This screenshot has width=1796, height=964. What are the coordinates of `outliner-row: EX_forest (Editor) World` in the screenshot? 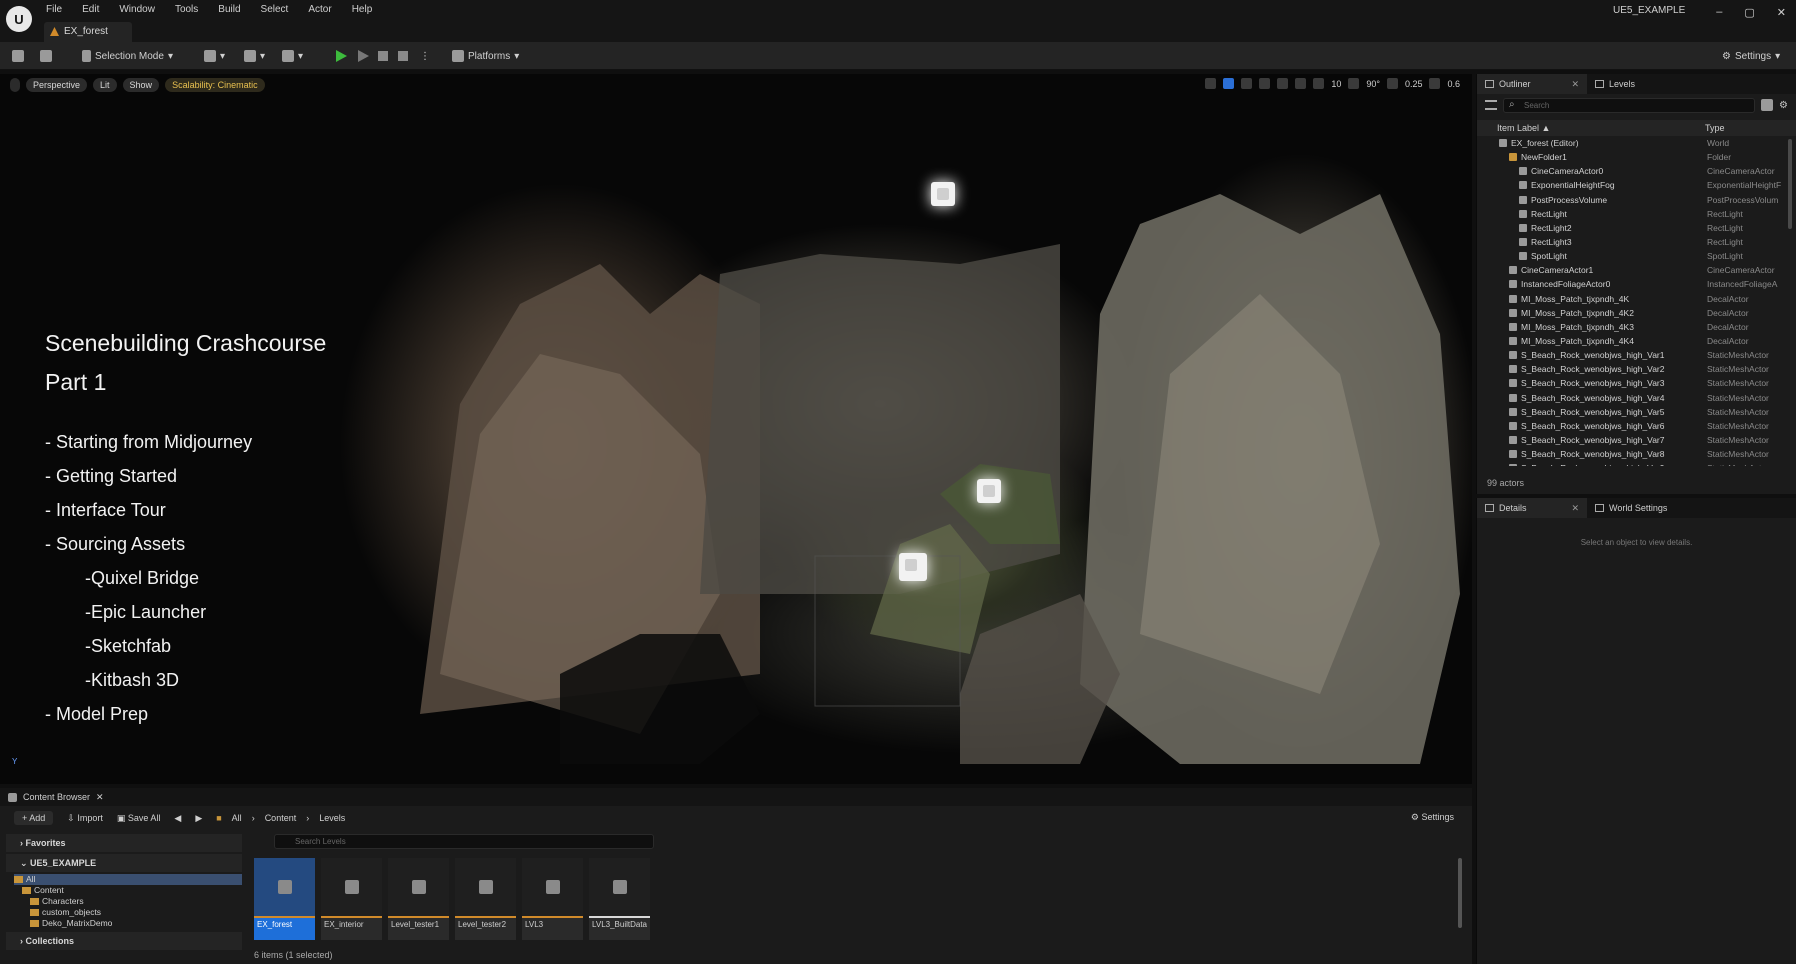 It's located at (1636, 143).